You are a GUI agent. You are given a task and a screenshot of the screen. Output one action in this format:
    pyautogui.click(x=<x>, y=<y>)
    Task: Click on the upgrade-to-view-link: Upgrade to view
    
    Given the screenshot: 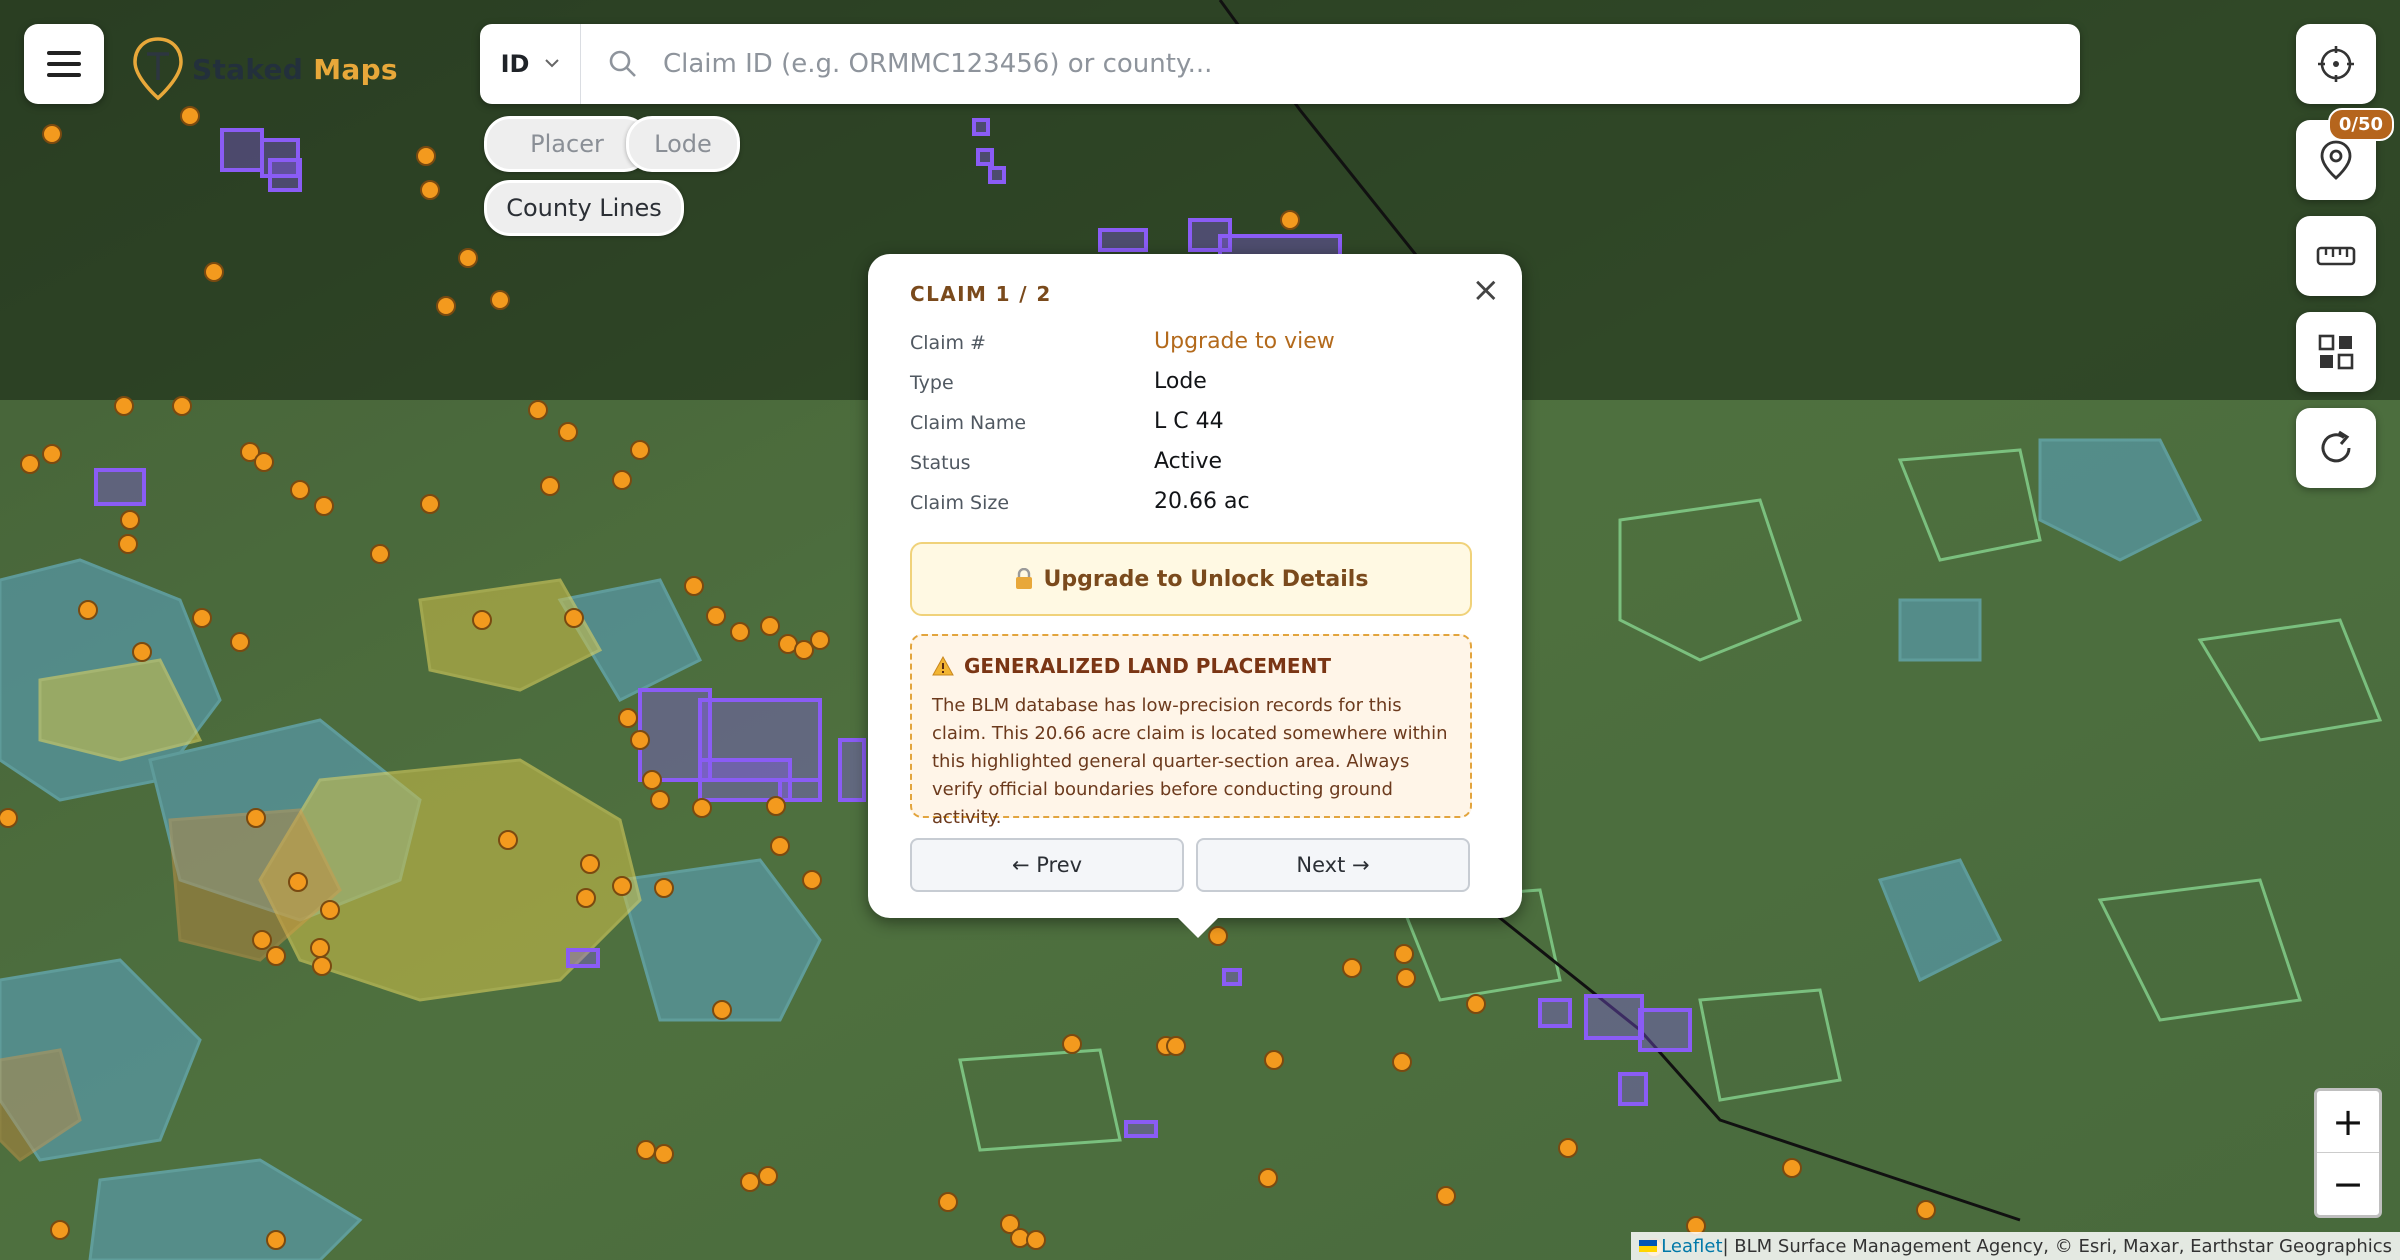 What is the action you would take?
    pyautogui.click(x=1244, y=341)
    